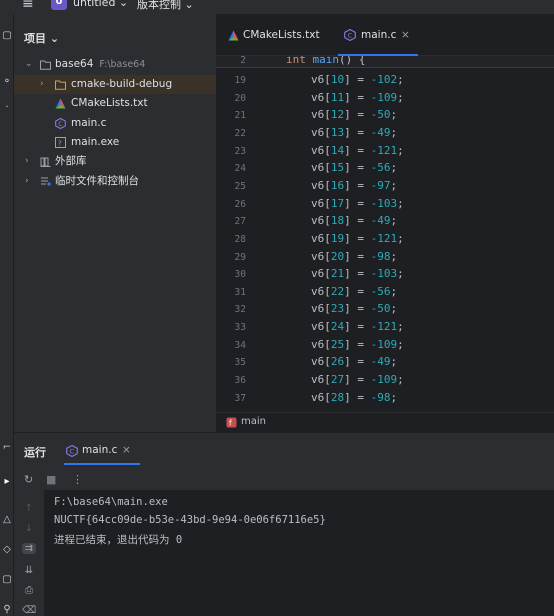 The image size is (554, 616). Describe the element at coordinates (240, 204) in the screenshot. I see `line-number: 26` at that location.